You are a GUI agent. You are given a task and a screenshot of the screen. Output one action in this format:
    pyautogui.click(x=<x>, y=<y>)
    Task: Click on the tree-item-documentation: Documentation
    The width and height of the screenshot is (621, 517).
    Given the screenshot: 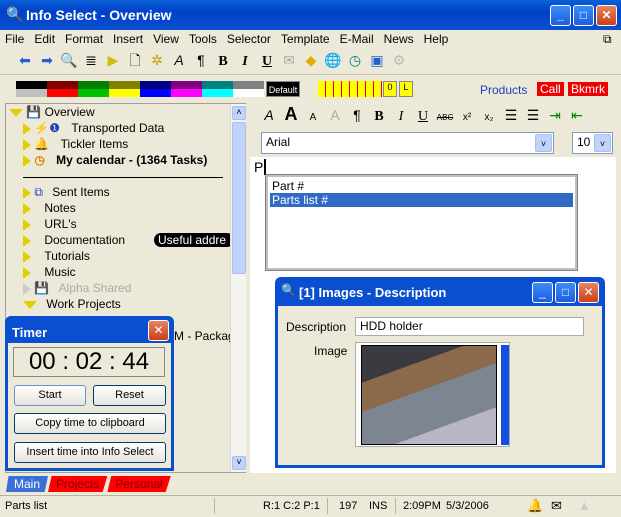 What is the action you would take?
    pyautogui.click(x=74, y=240)
    